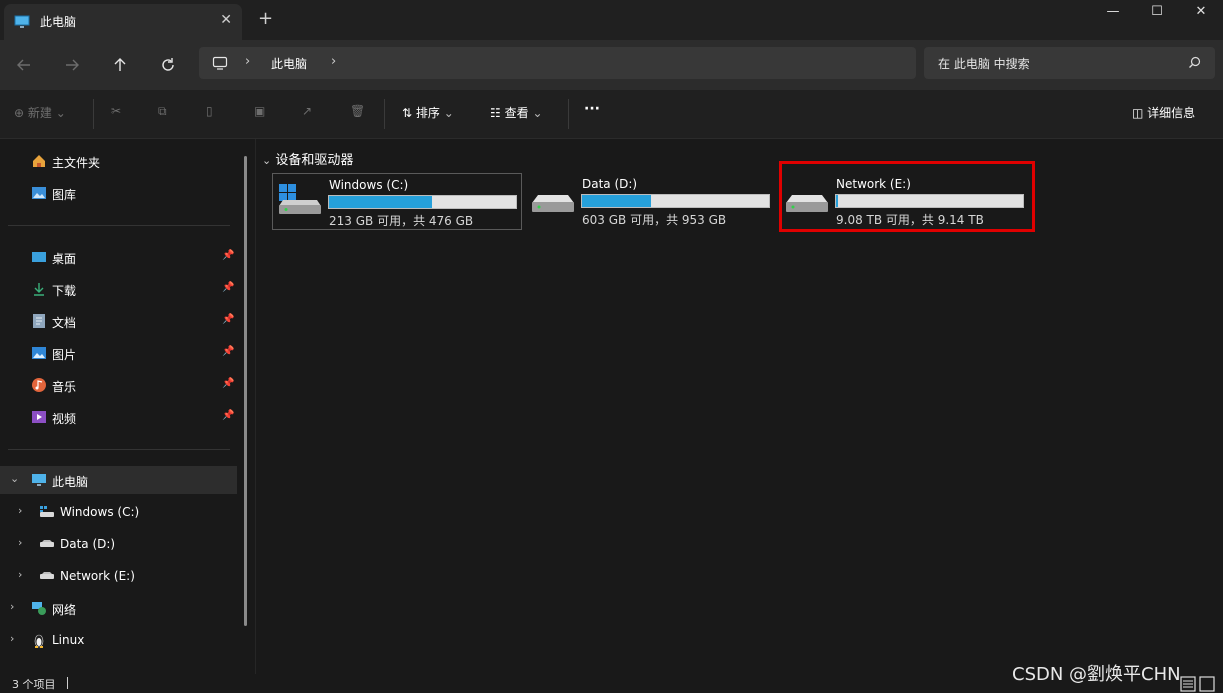 The height and width of the screenshot is (693, 1223). Describe the element at coordinates (168, 65) in the screenshot. I see `refresh-icon` at that location.